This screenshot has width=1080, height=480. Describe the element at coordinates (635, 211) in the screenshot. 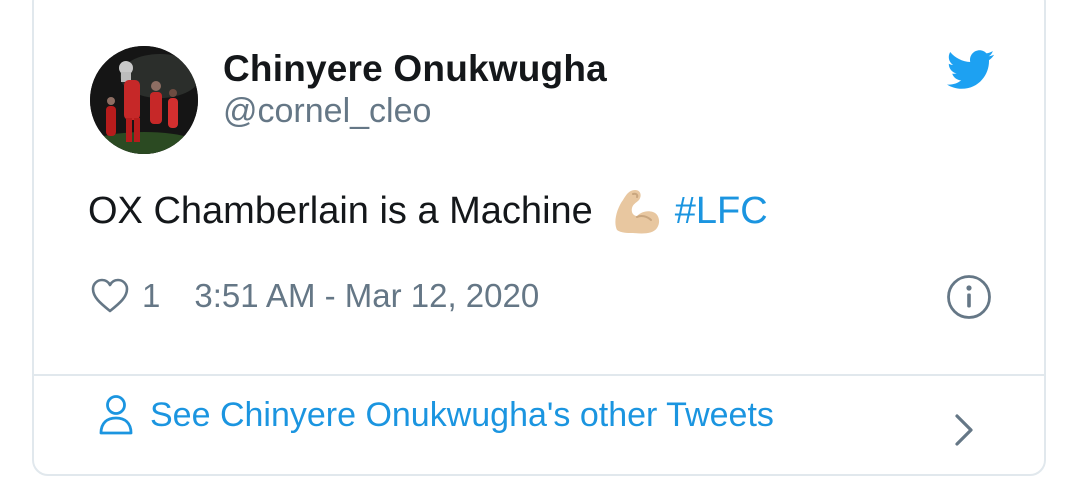

I see `flexed-biceps-emoji` at that location.